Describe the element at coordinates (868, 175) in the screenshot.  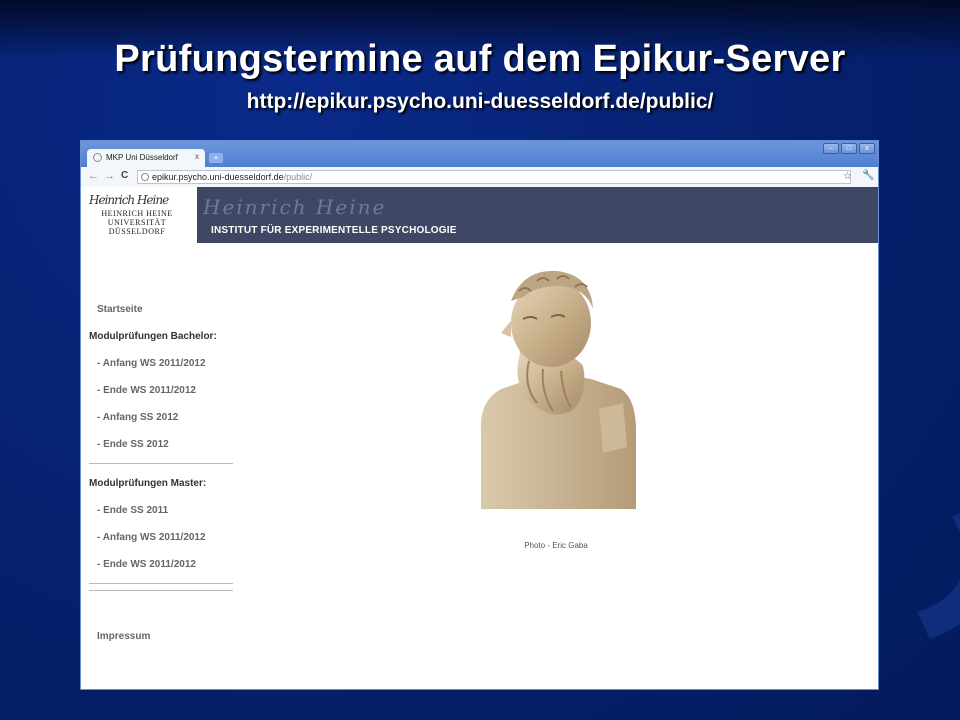
I see `wrench-icon: 🔧` at that location.